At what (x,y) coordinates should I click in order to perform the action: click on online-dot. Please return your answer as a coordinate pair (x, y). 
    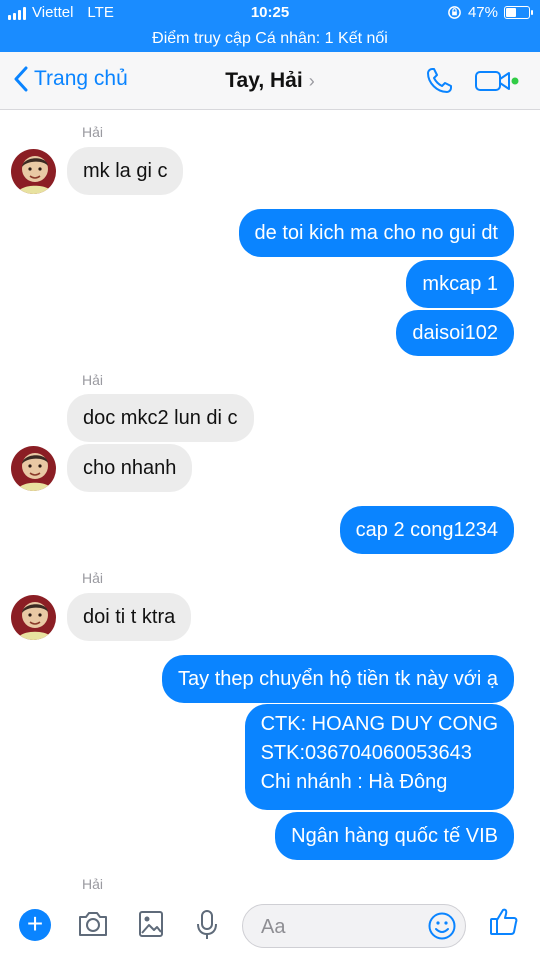
    Looking at the image, I should click on (515, 81).